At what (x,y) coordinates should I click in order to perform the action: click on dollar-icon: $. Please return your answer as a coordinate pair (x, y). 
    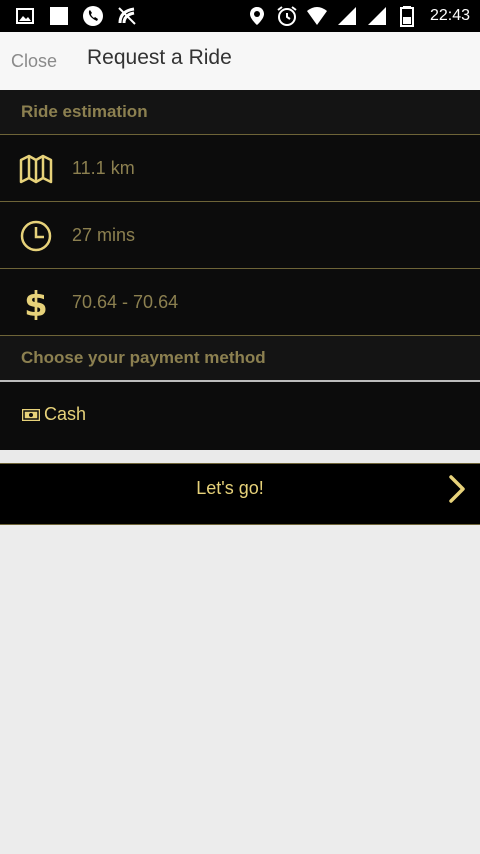
    Looking at the image, I should click on (36, 303).